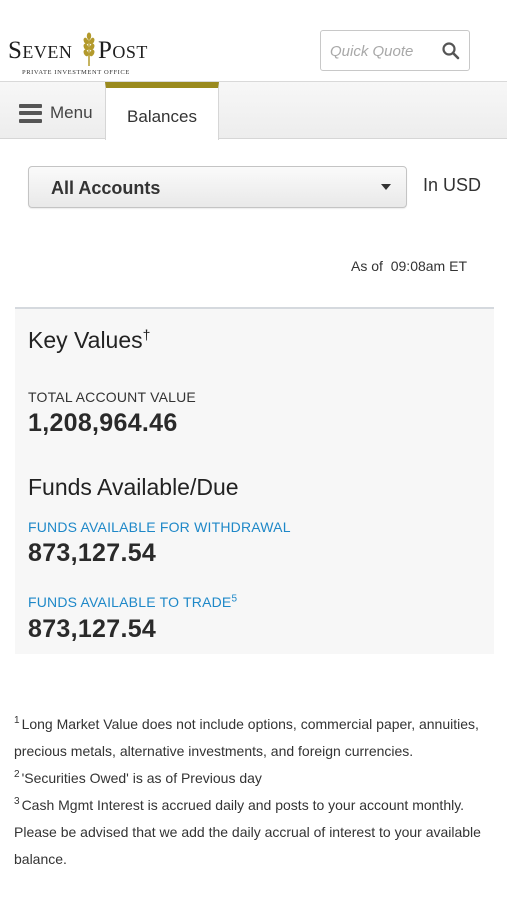 The height and width of the screenshot is (900, 507). I want to click on menu-label: Menu, so click(71, 112).